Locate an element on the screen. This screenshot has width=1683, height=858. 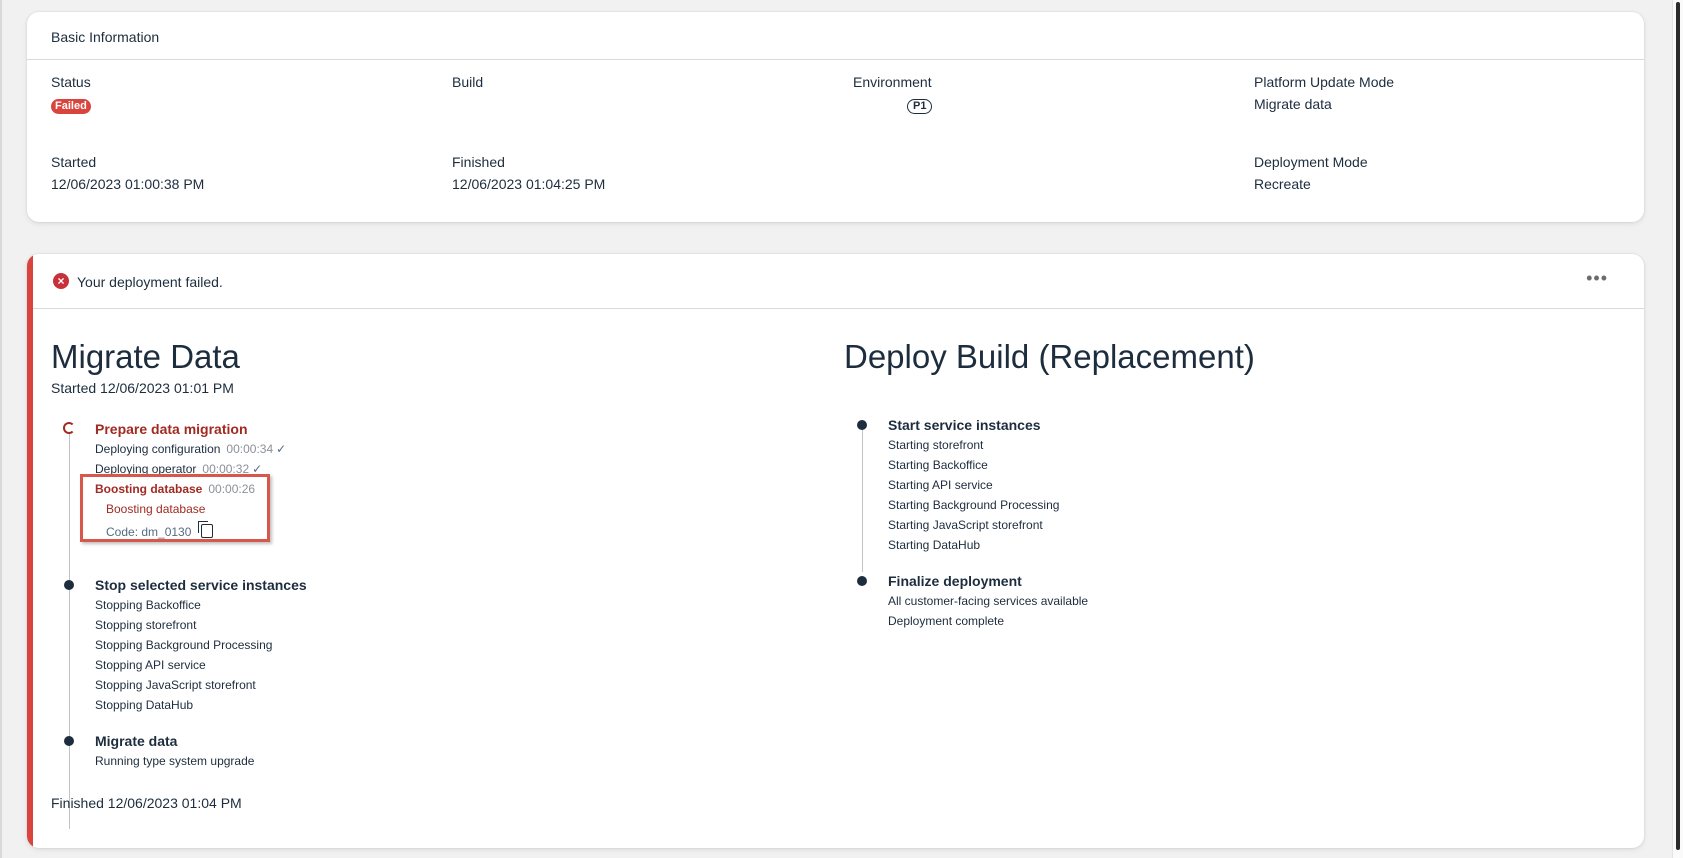
vertical-scrollbar is located at coordinates (1677, 429).